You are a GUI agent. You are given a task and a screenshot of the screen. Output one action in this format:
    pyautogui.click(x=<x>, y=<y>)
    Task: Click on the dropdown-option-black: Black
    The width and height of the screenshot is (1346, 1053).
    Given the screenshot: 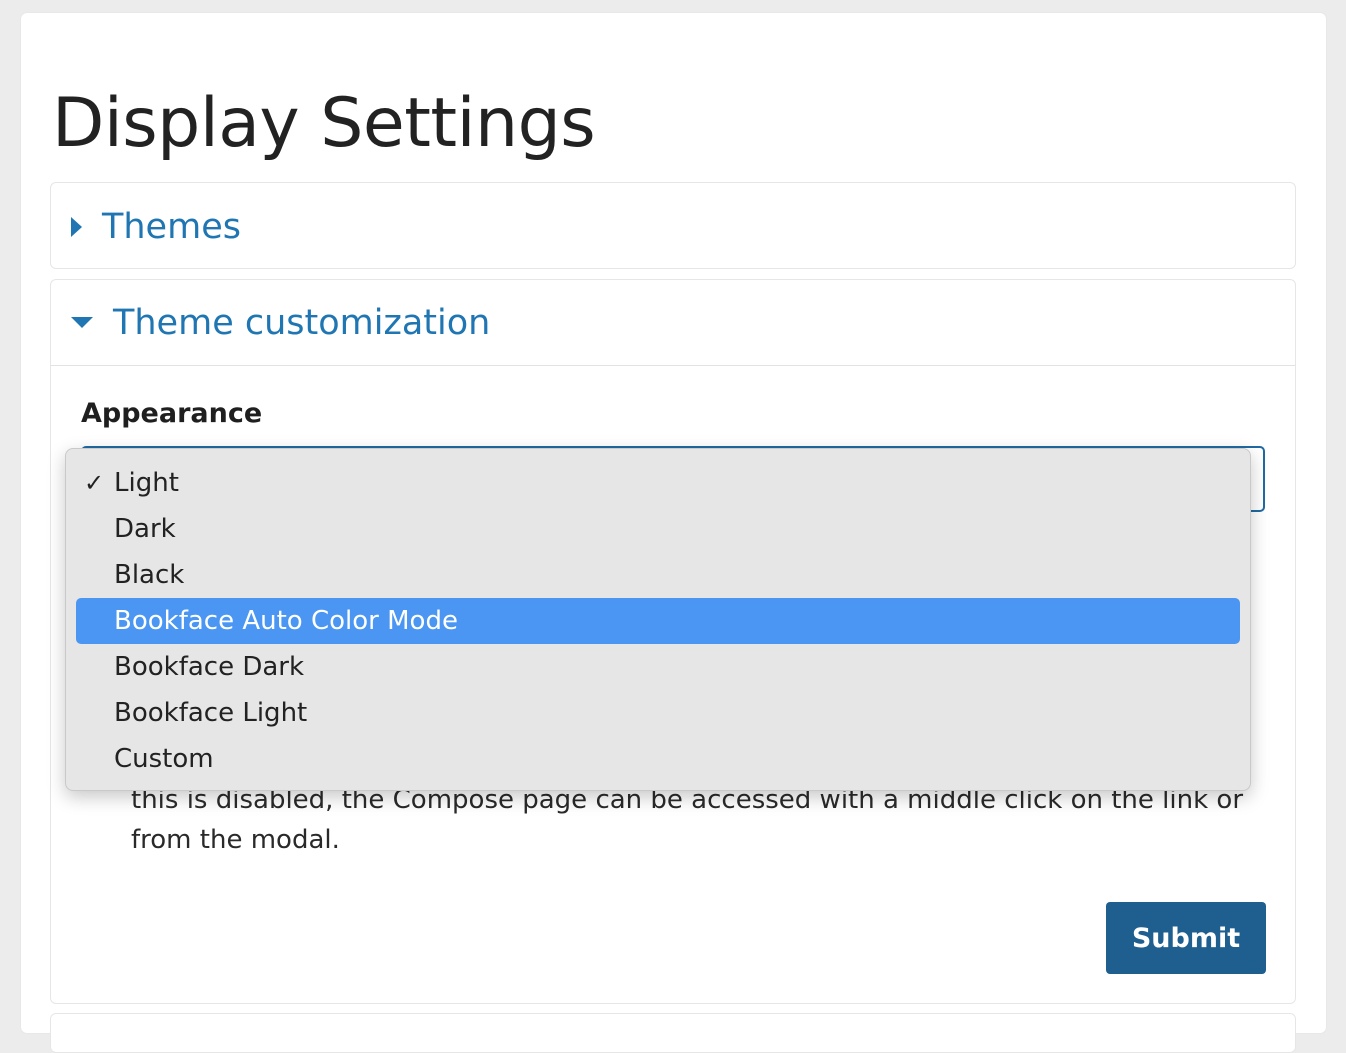 What is the action you would take?
    pyautogui.click(x=658, y=575)
    